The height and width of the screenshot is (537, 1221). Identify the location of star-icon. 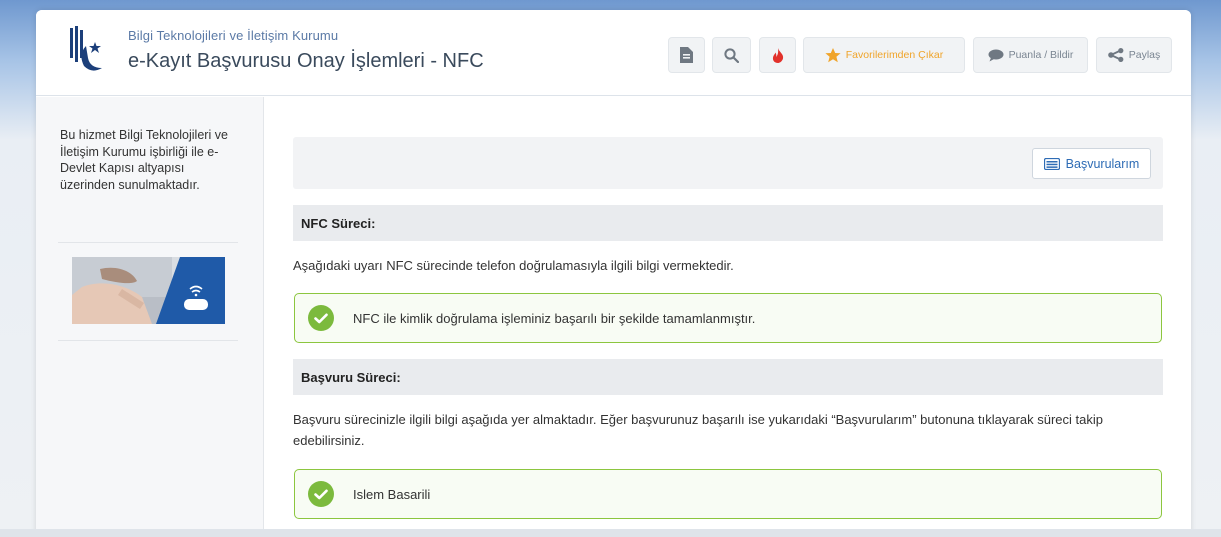
(833, 54).